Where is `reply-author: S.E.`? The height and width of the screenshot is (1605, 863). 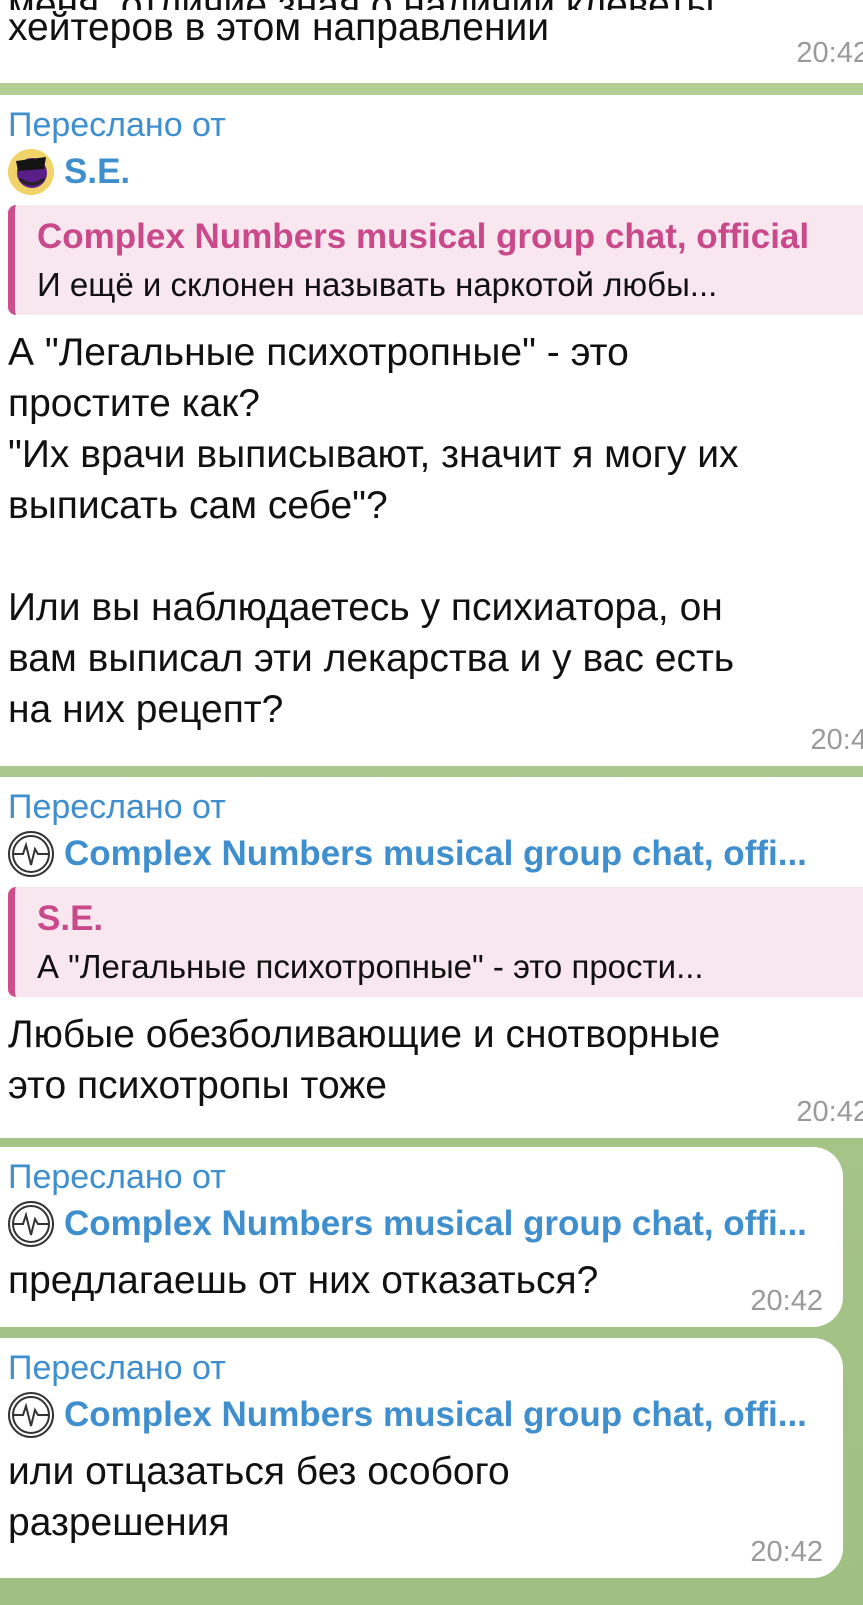
reply-author: S.E. is located at coordinates (70, 918).